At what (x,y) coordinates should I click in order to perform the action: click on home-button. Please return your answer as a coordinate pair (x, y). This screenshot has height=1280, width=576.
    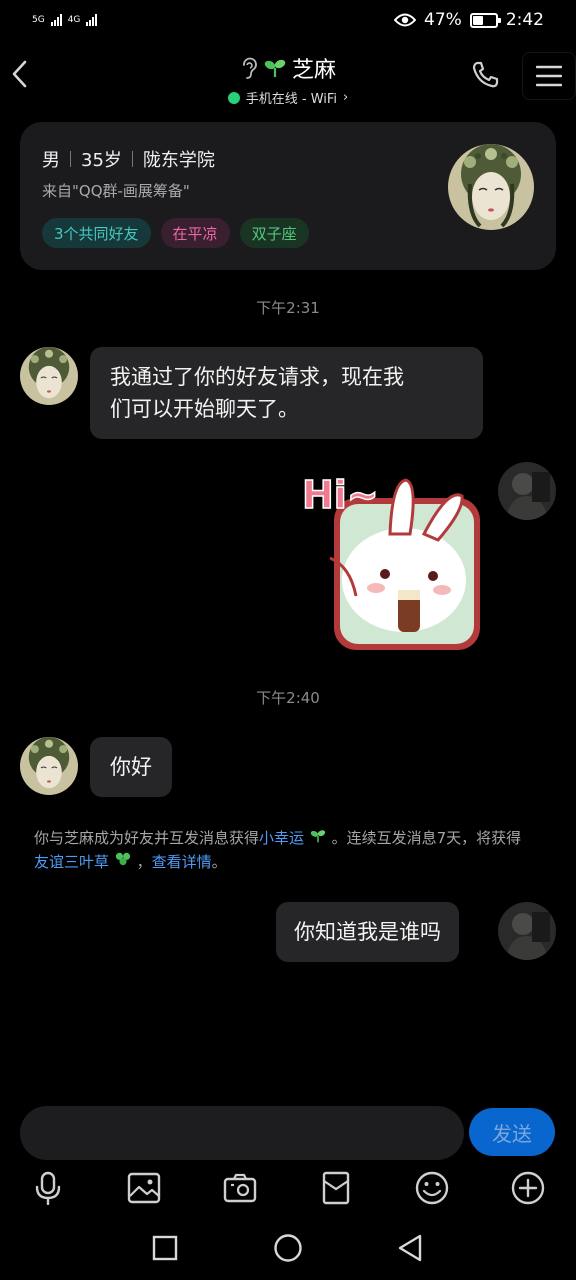
    Looking at the image, I should click on (288, 1248).